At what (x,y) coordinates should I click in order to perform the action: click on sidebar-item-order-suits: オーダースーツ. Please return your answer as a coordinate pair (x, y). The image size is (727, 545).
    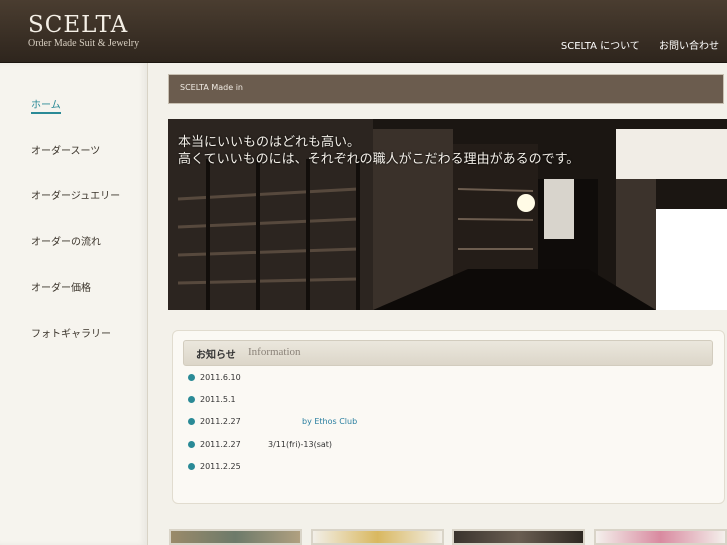
    Looking at the image, I should click on (65, 149).